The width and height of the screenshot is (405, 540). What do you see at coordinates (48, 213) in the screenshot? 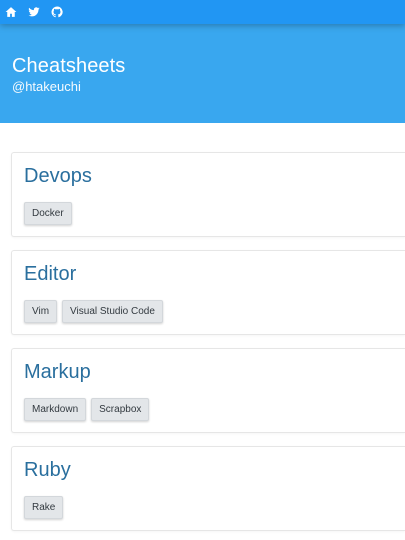
I see `tag-docker: Docker` at bounding box center [48, 213].